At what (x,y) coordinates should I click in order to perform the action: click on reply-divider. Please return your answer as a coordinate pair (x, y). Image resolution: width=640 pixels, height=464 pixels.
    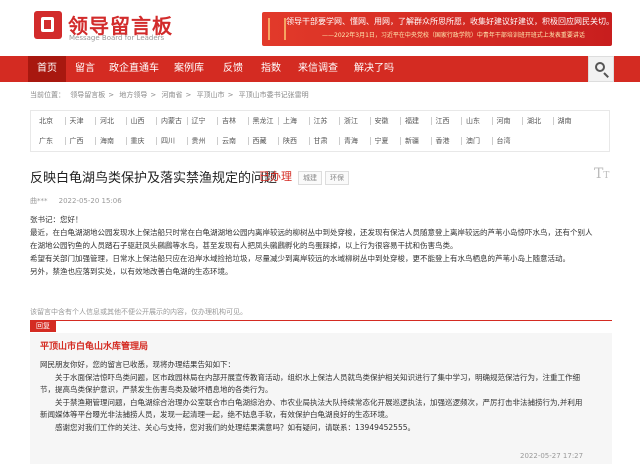
    Looking at the image, I should click on (321, 320).